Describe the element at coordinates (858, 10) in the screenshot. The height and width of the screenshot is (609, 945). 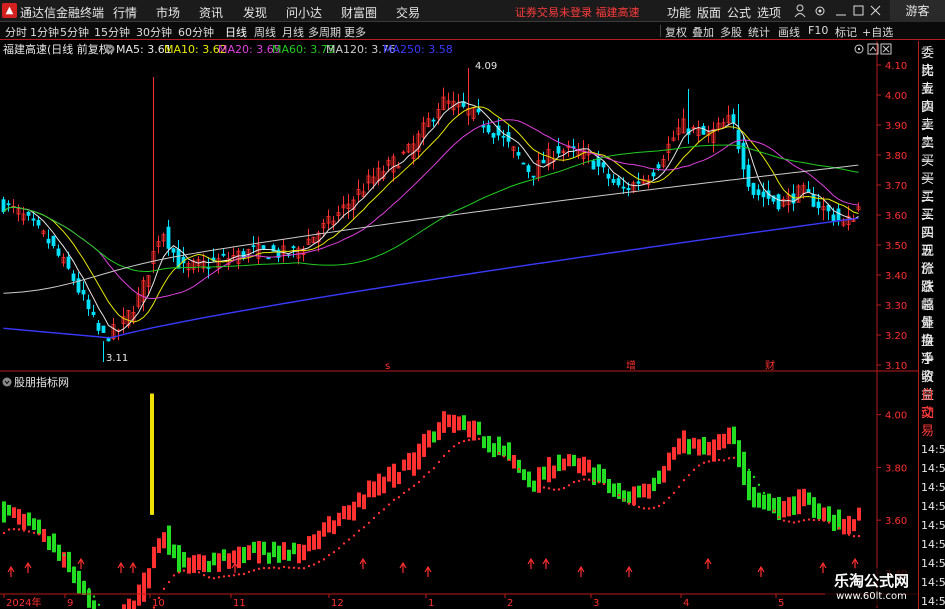
I see `maximize-icon` at that location.